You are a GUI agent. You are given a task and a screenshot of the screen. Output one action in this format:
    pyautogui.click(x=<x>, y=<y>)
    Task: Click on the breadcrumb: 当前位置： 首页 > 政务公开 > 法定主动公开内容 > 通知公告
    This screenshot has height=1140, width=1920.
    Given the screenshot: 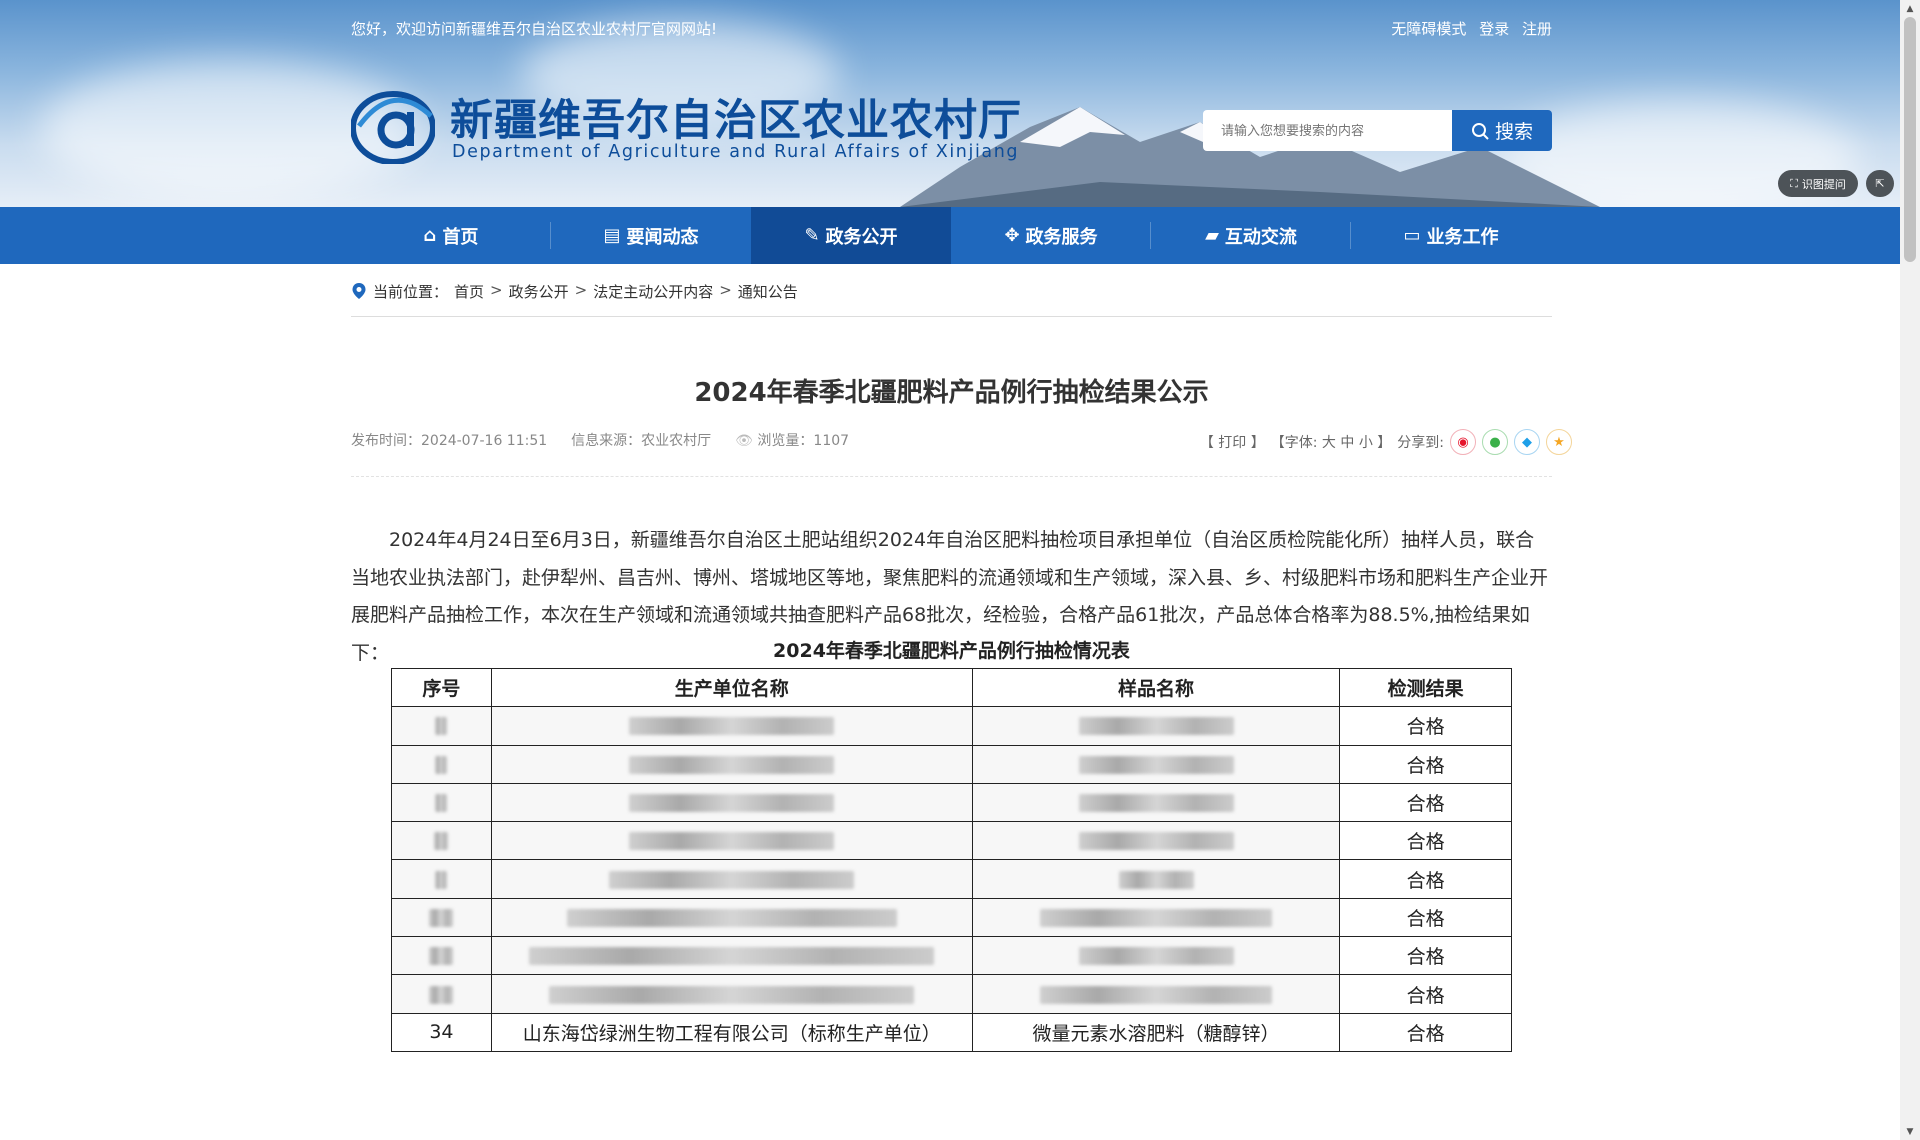 What is the action you would take?
    pyautogui.click(x=951, y=299)
    